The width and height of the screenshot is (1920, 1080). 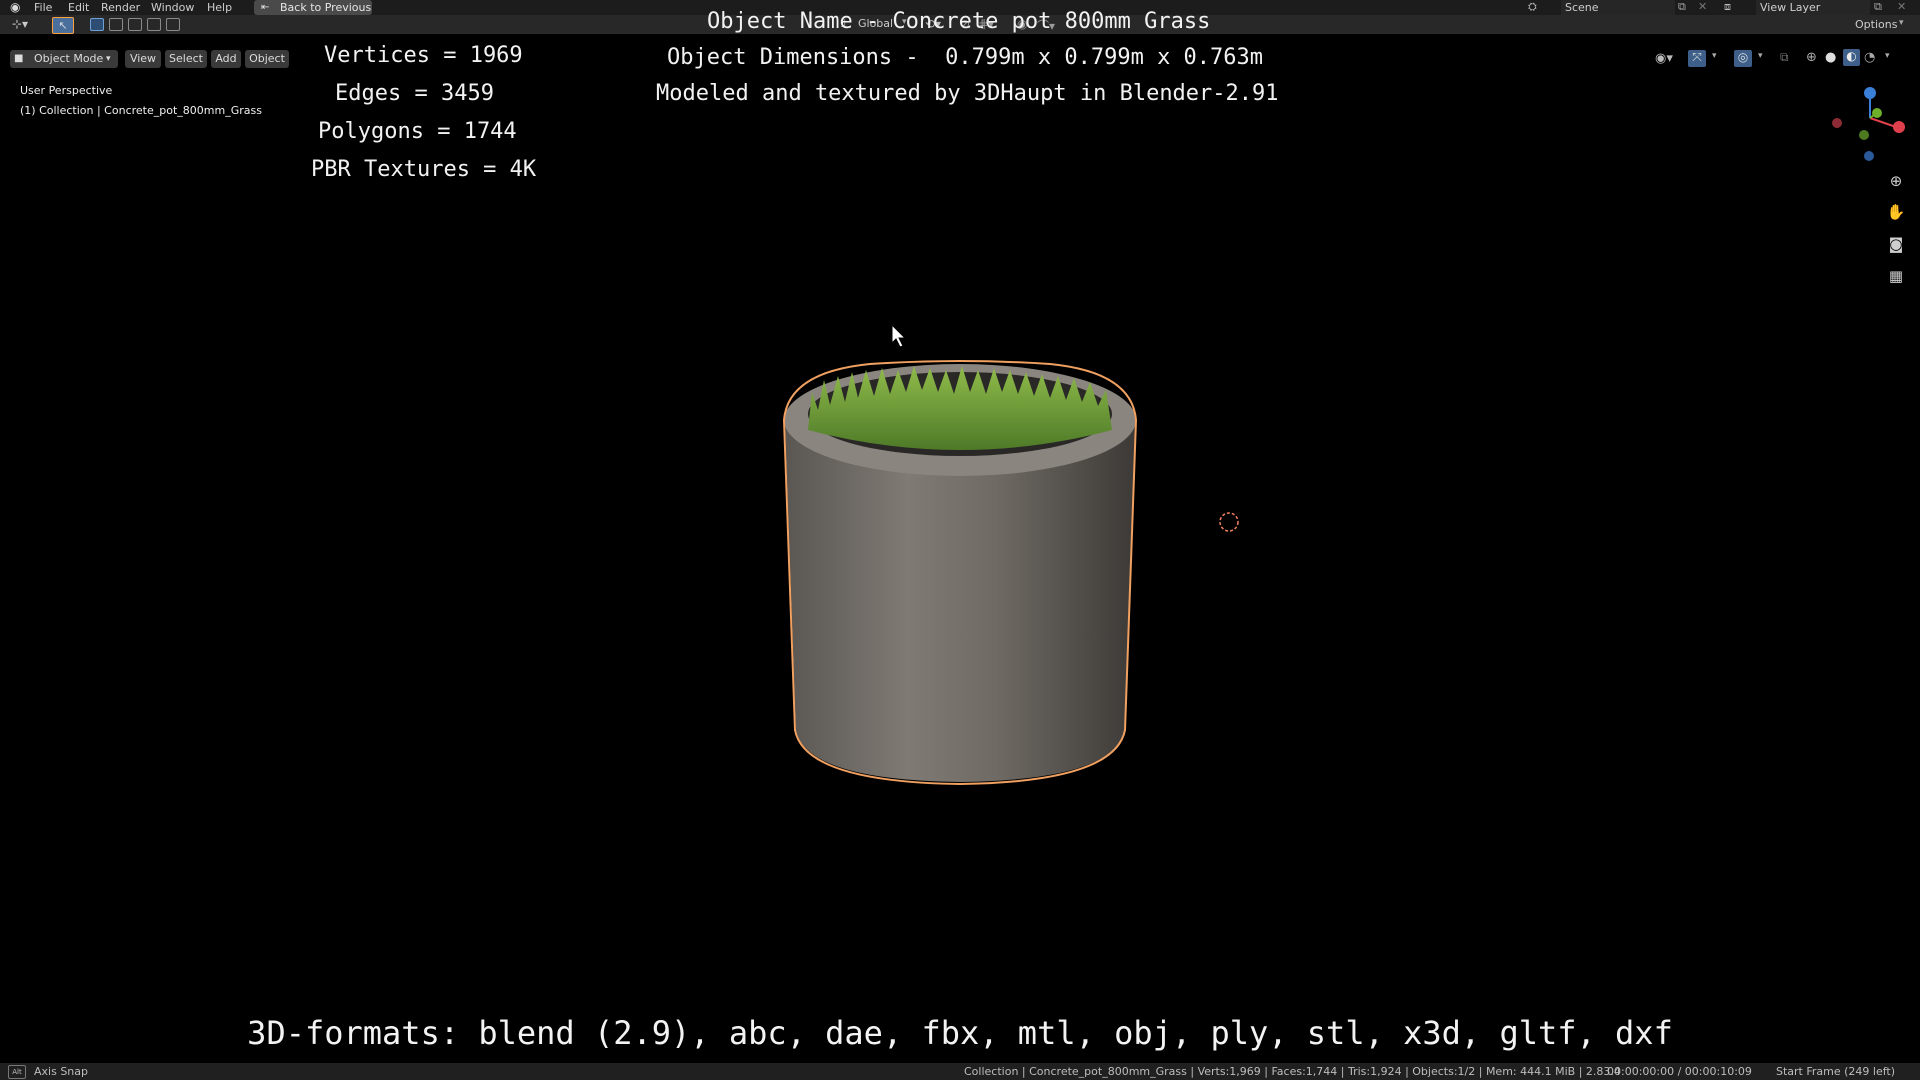 What do you see at coordinates (1870, 93) in the screenshot?
I see `gizmo-z-axis` at bounding box center [1870, 93].